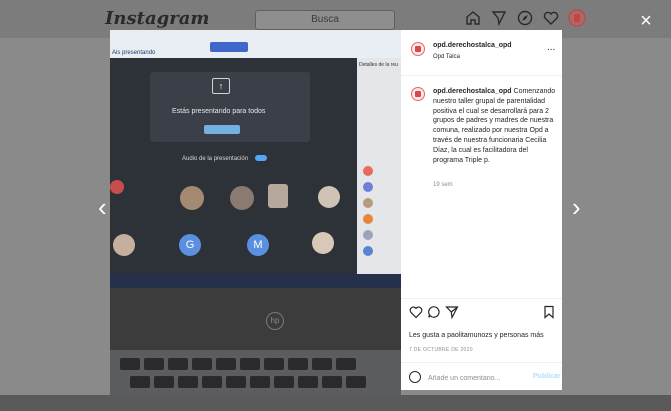 This screenshot has width=671, height=411. I want to click on save-bookmark-icon, so click(549, 312).